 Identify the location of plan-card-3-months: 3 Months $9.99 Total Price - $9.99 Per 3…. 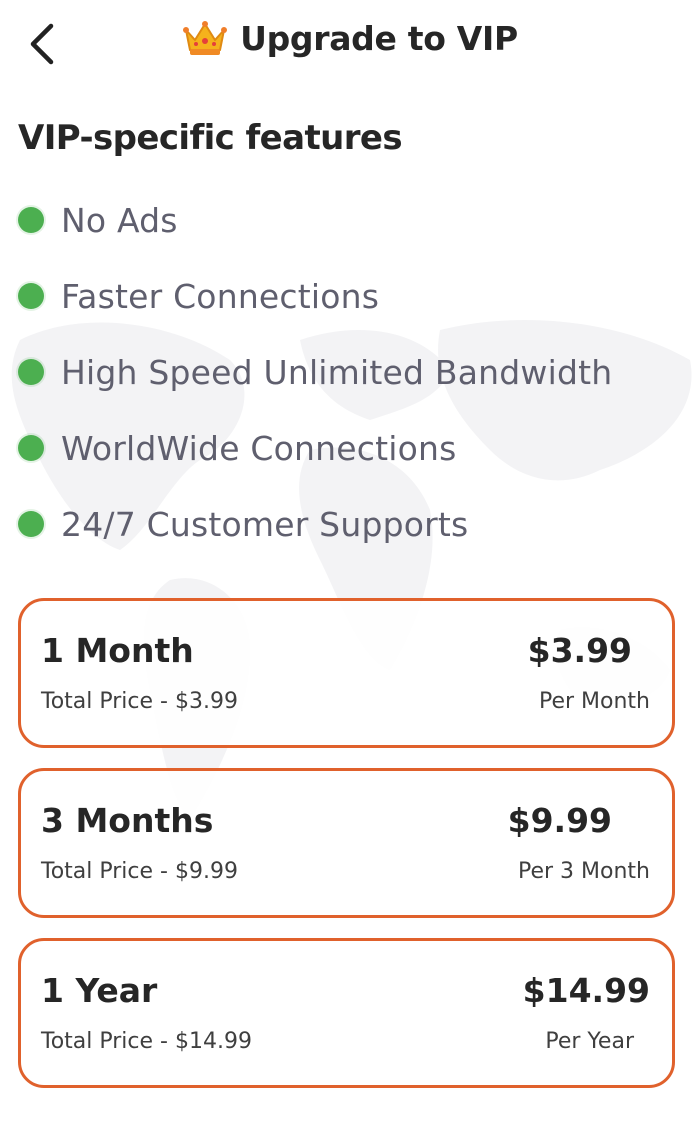
(346, 843).